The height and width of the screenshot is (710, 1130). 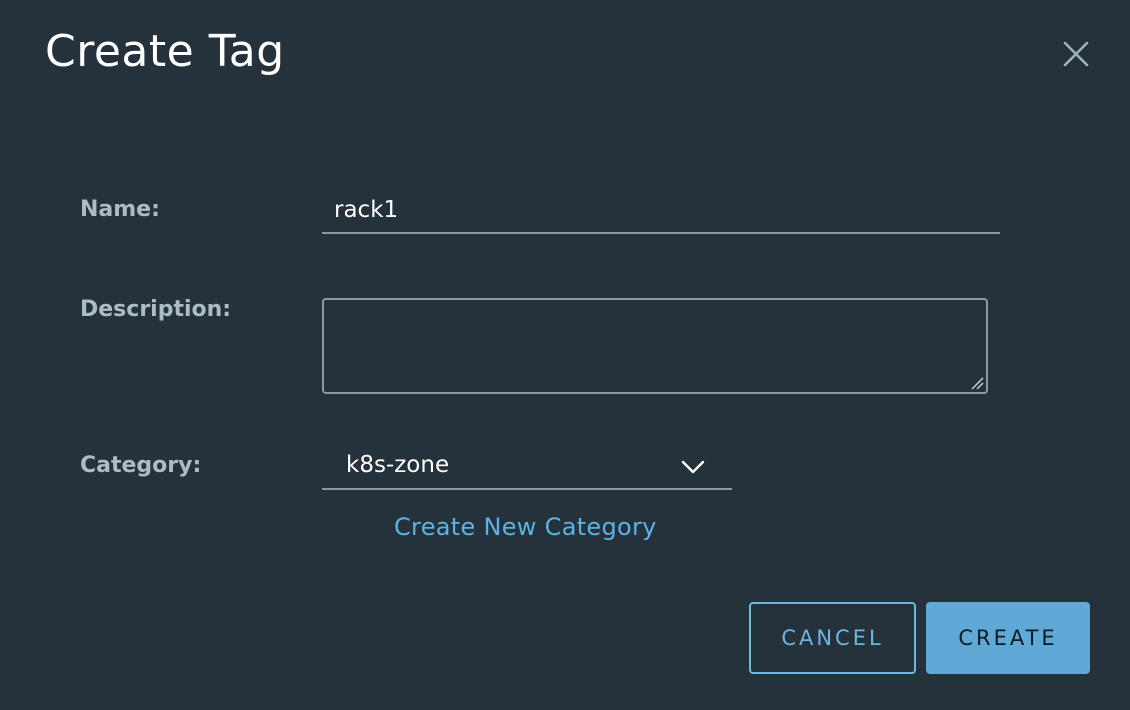 I want to click on name-input, so click(x=659, y=210).